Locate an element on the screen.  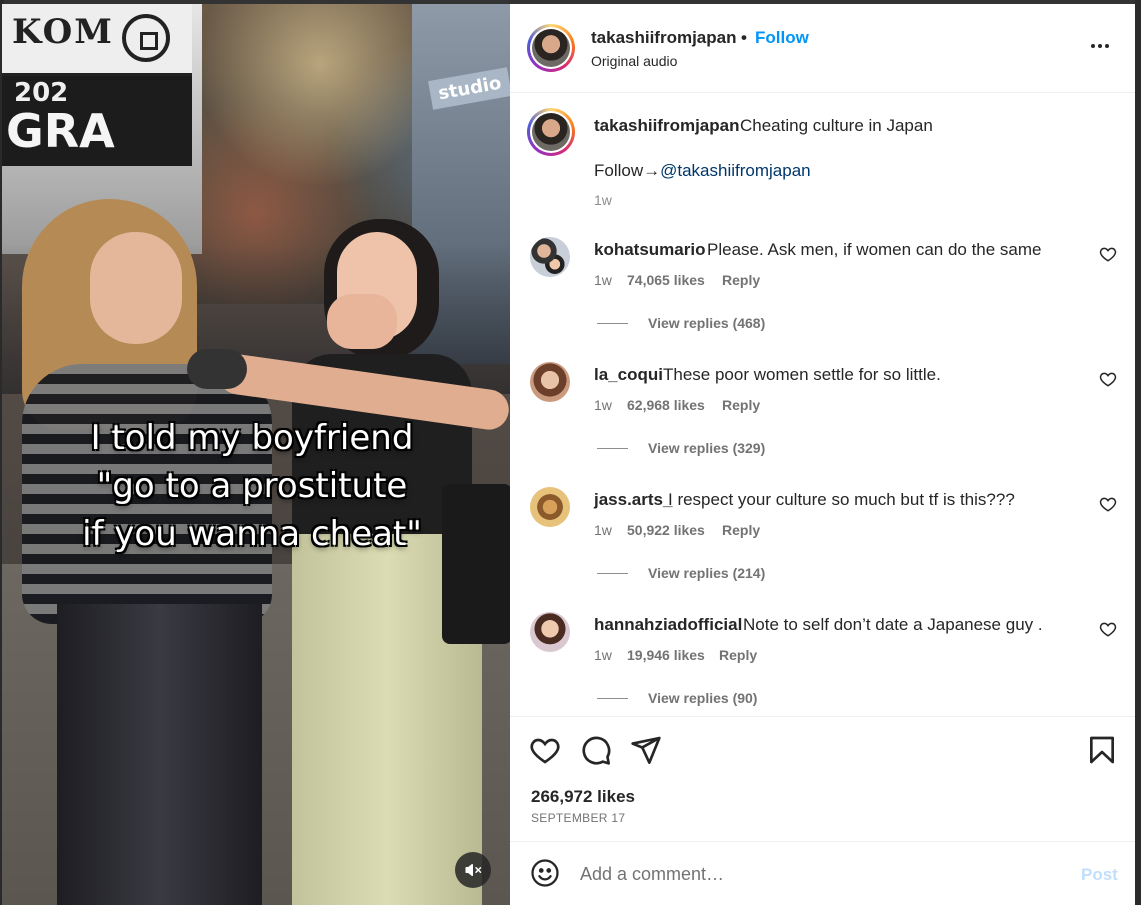
comment-username: jass.arts_ is located at coordinates (633, 500).